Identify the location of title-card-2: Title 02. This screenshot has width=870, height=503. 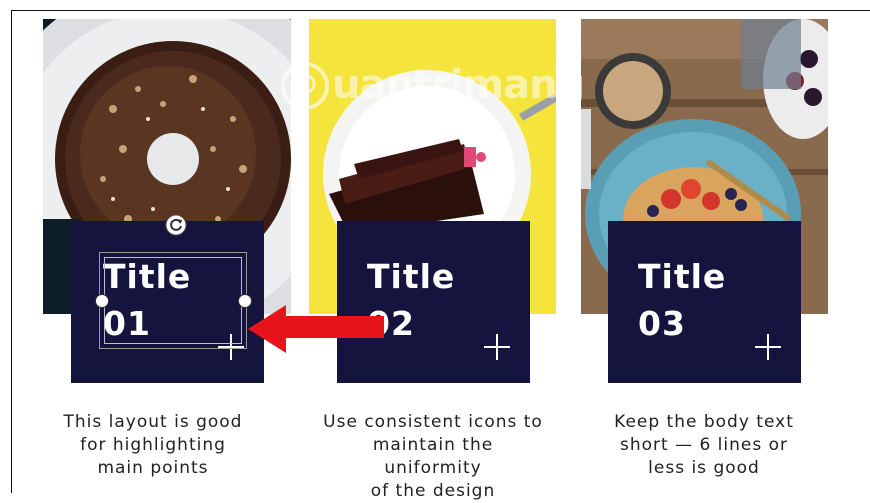
(433, 302).